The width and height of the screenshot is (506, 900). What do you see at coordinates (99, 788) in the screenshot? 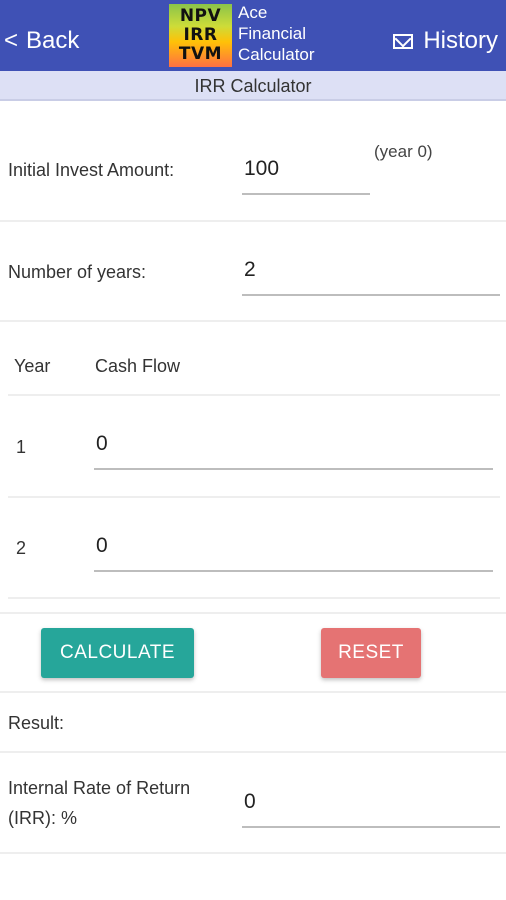
I see `irr-label: Internal Rate of Return` at bounding box center [99, 788].